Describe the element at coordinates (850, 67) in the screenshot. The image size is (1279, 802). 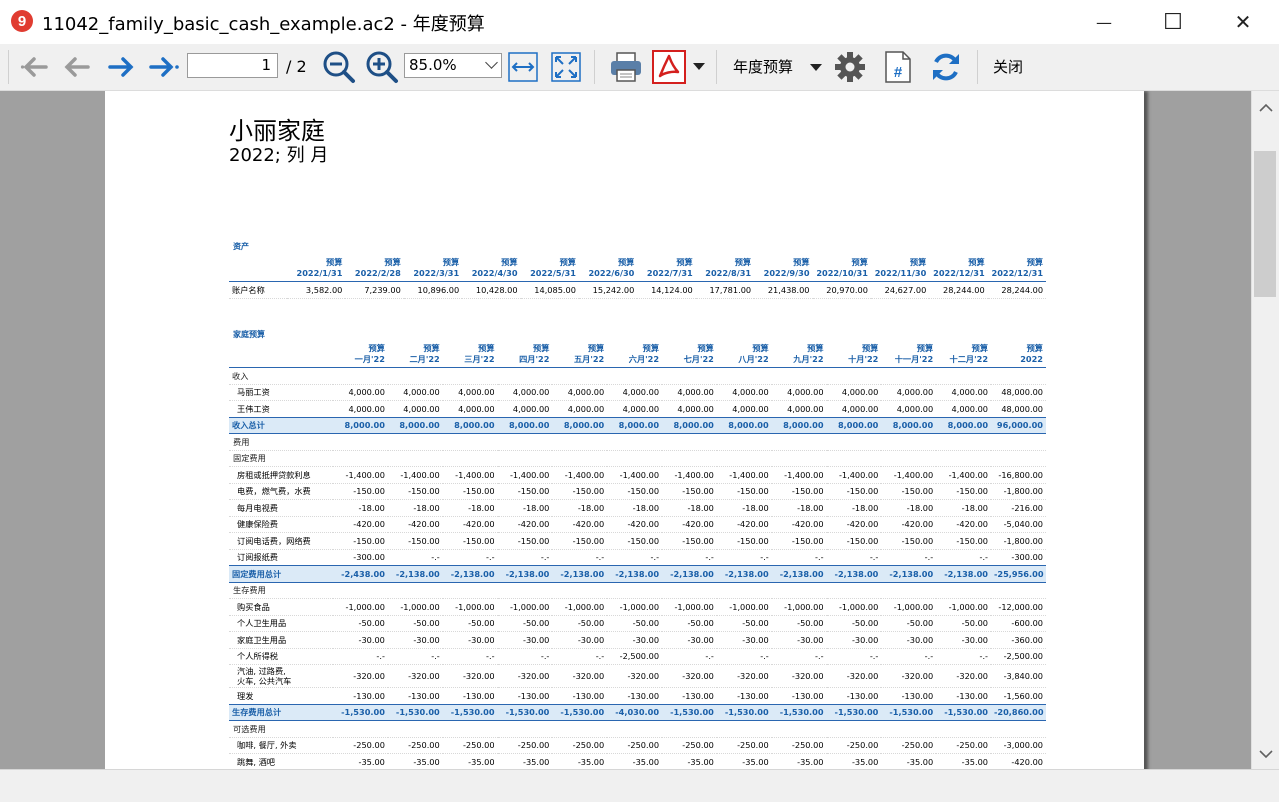
I see `settings-button` at that location.